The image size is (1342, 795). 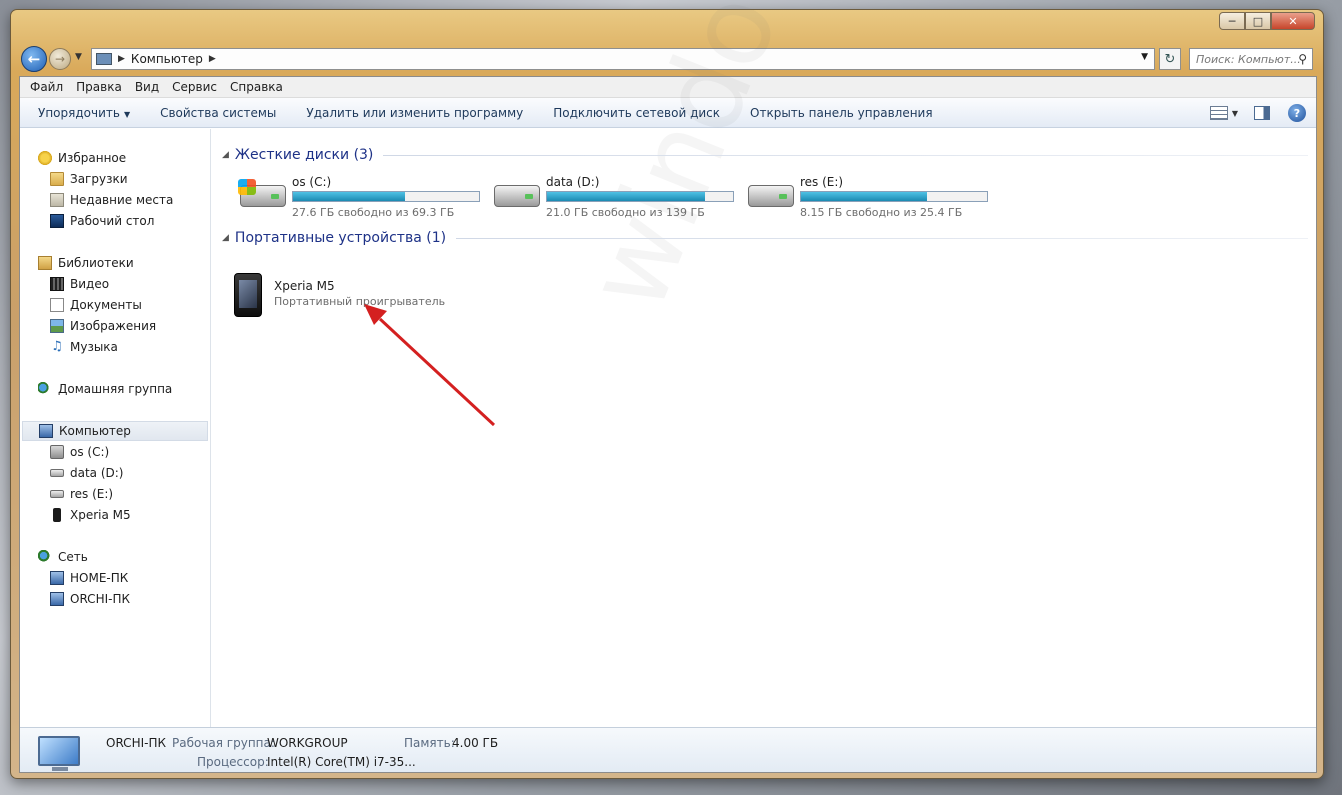 What do you see at coordinates (113, 326) in the screenshot?
I see `nav-images-label: Изображения` at bounding box center [113, 326].